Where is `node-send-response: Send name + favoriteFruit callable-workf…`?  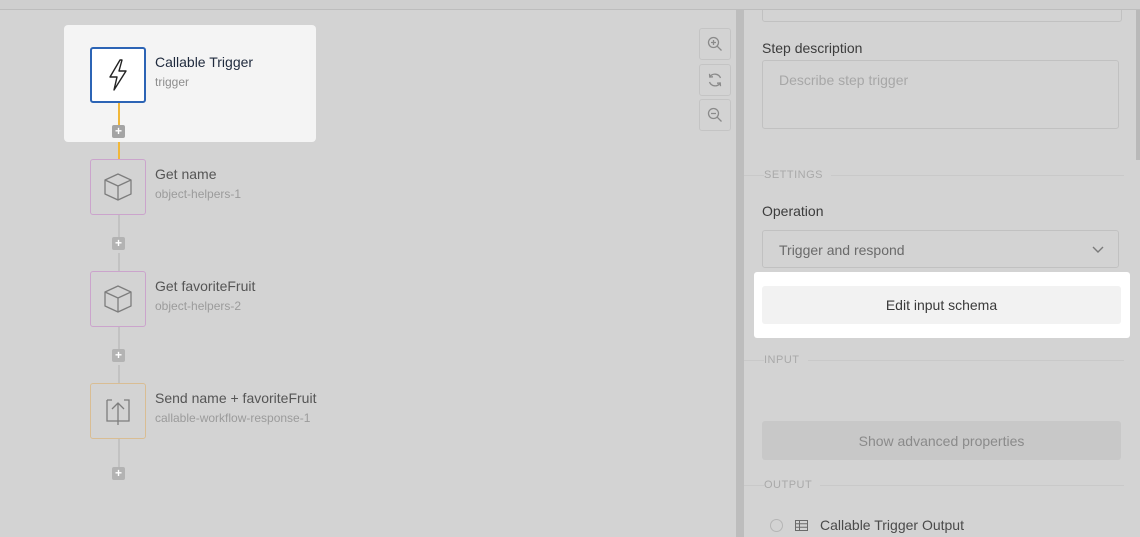
node-send-response: Send name + favoriteFruit callable-workf… is located at coordinates (205, 411).